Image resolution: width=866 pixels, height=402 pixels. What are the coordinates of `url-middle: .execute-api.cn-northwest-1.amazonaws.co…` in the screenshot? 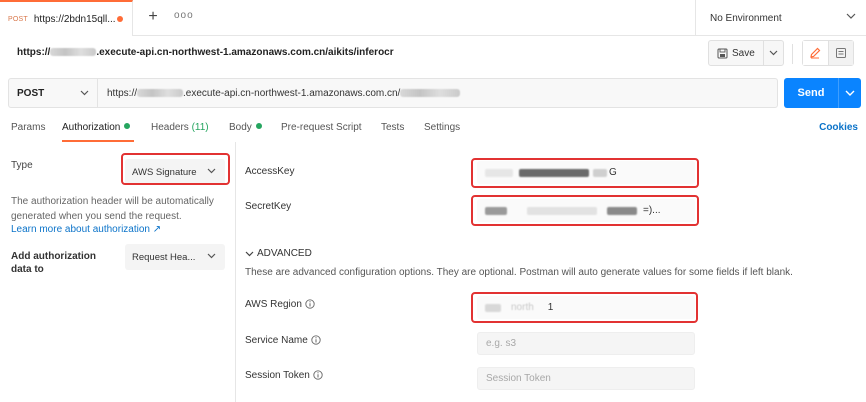 It's located at (292, 93).